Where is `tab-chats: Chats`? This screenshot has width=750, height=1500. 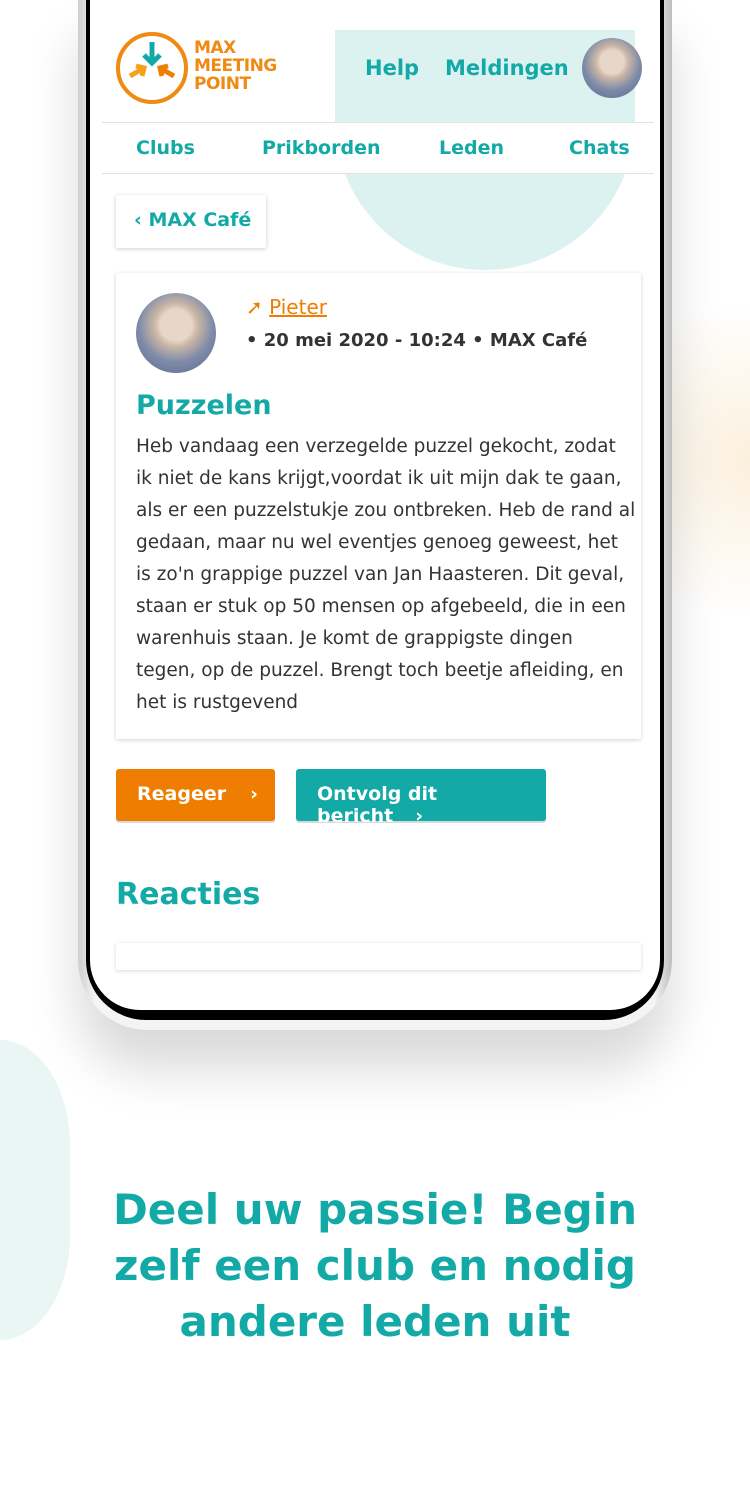 tab-chats: Chats is located at coordinates (599, 148).